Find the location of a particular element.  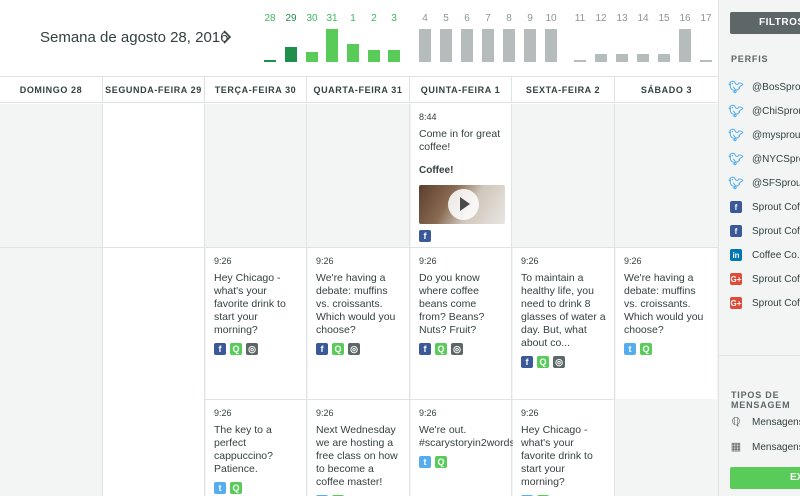

volume-bar-label: 13 is located at coordinates (622, 18).